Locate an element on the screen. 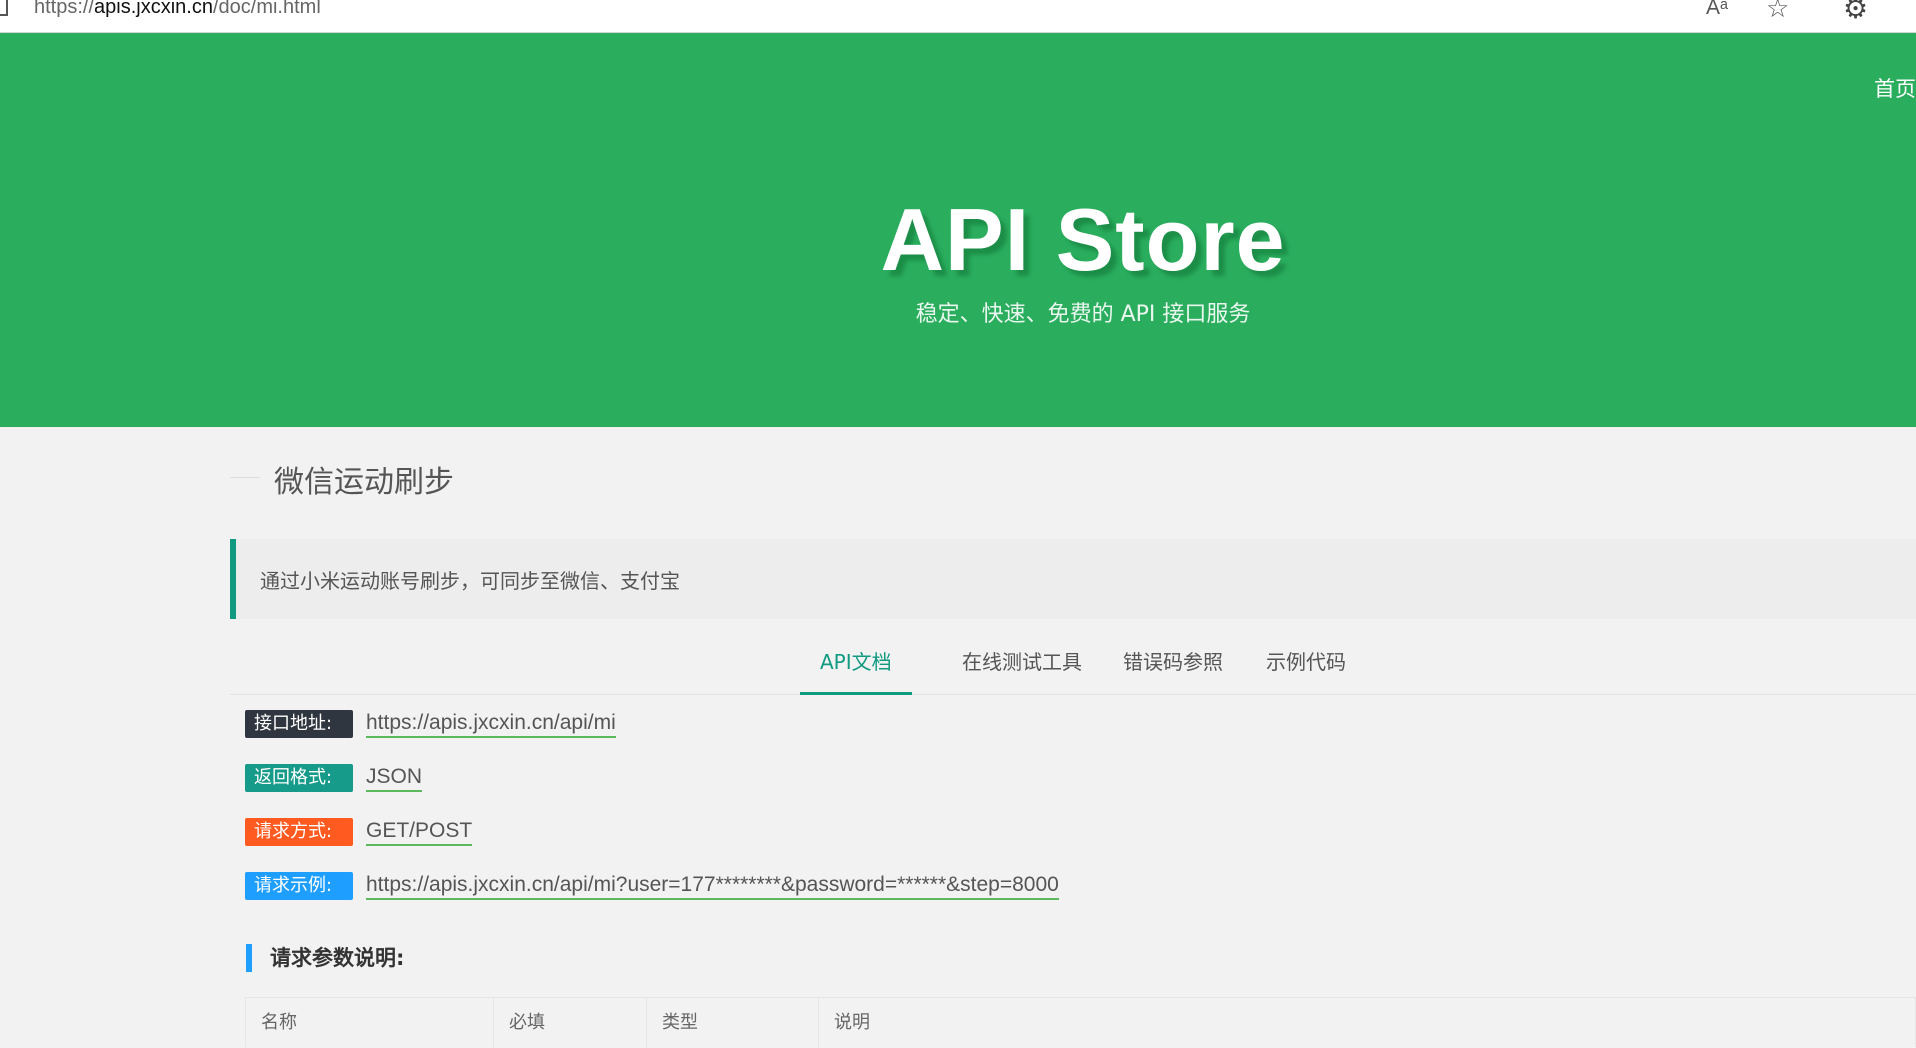  title-divider is located at coordinates (245, 477).